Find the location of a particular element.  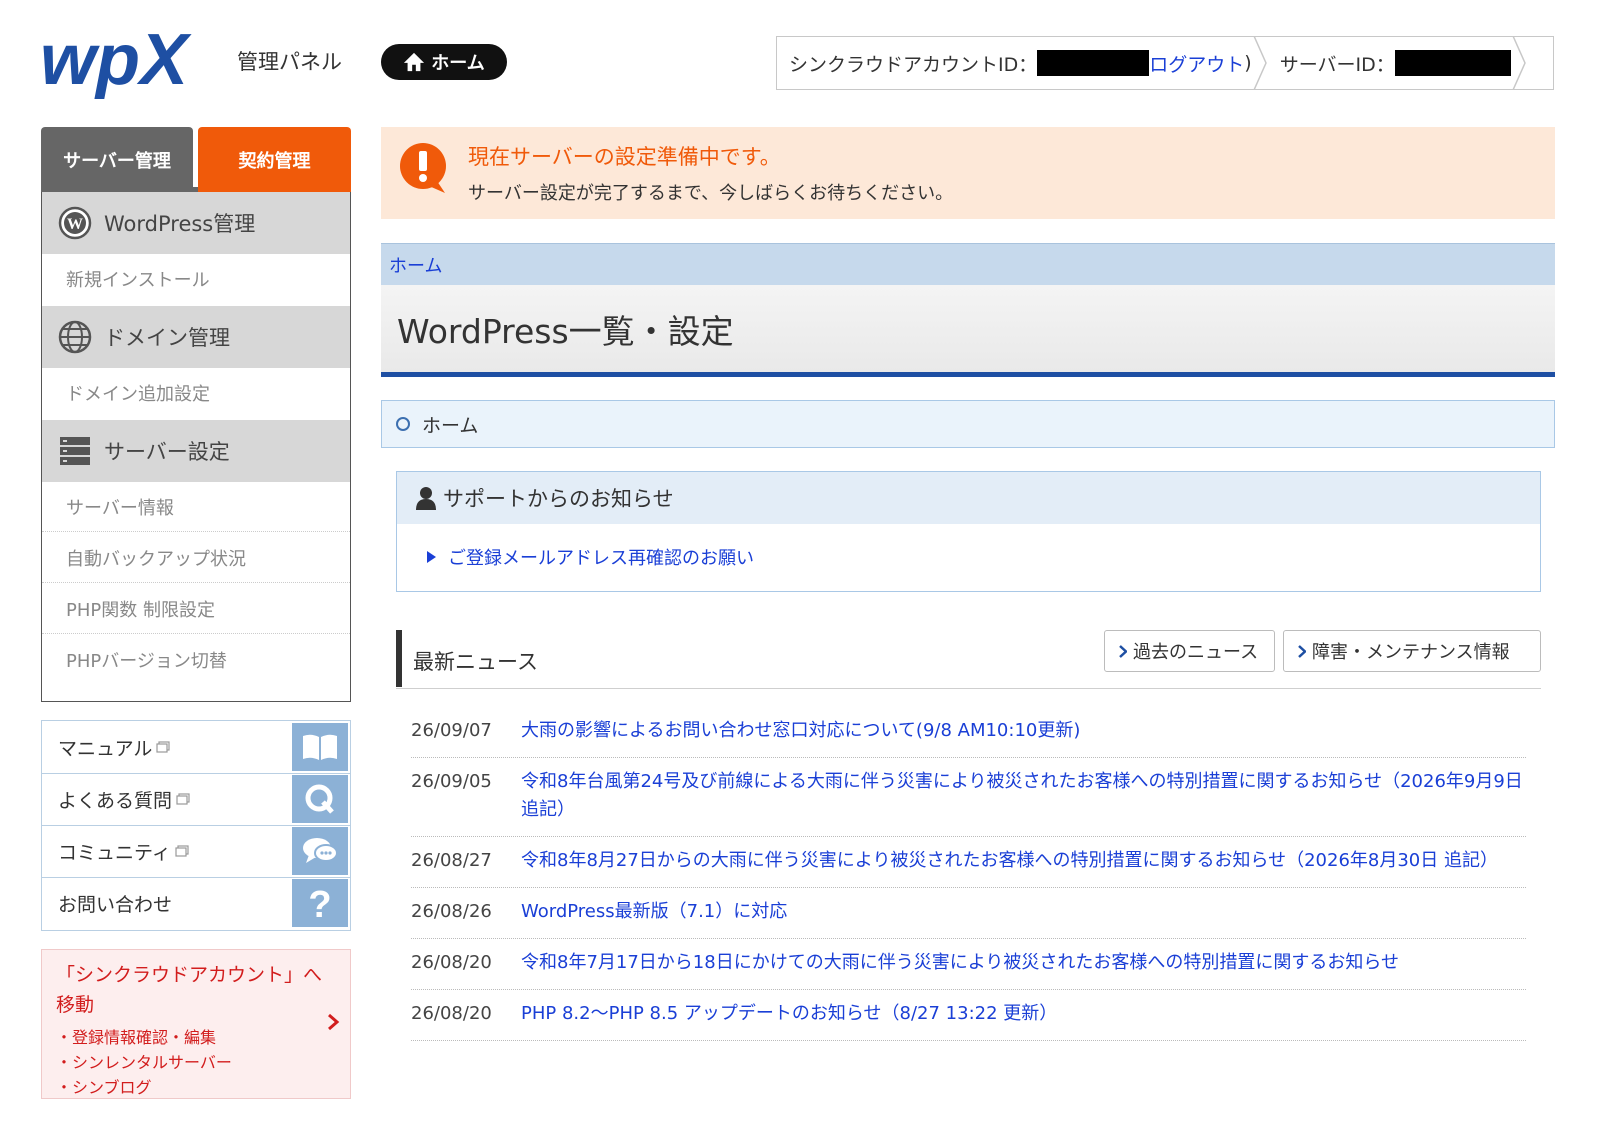

news-date: 26/08/27 is located at coordinates (451, 860).